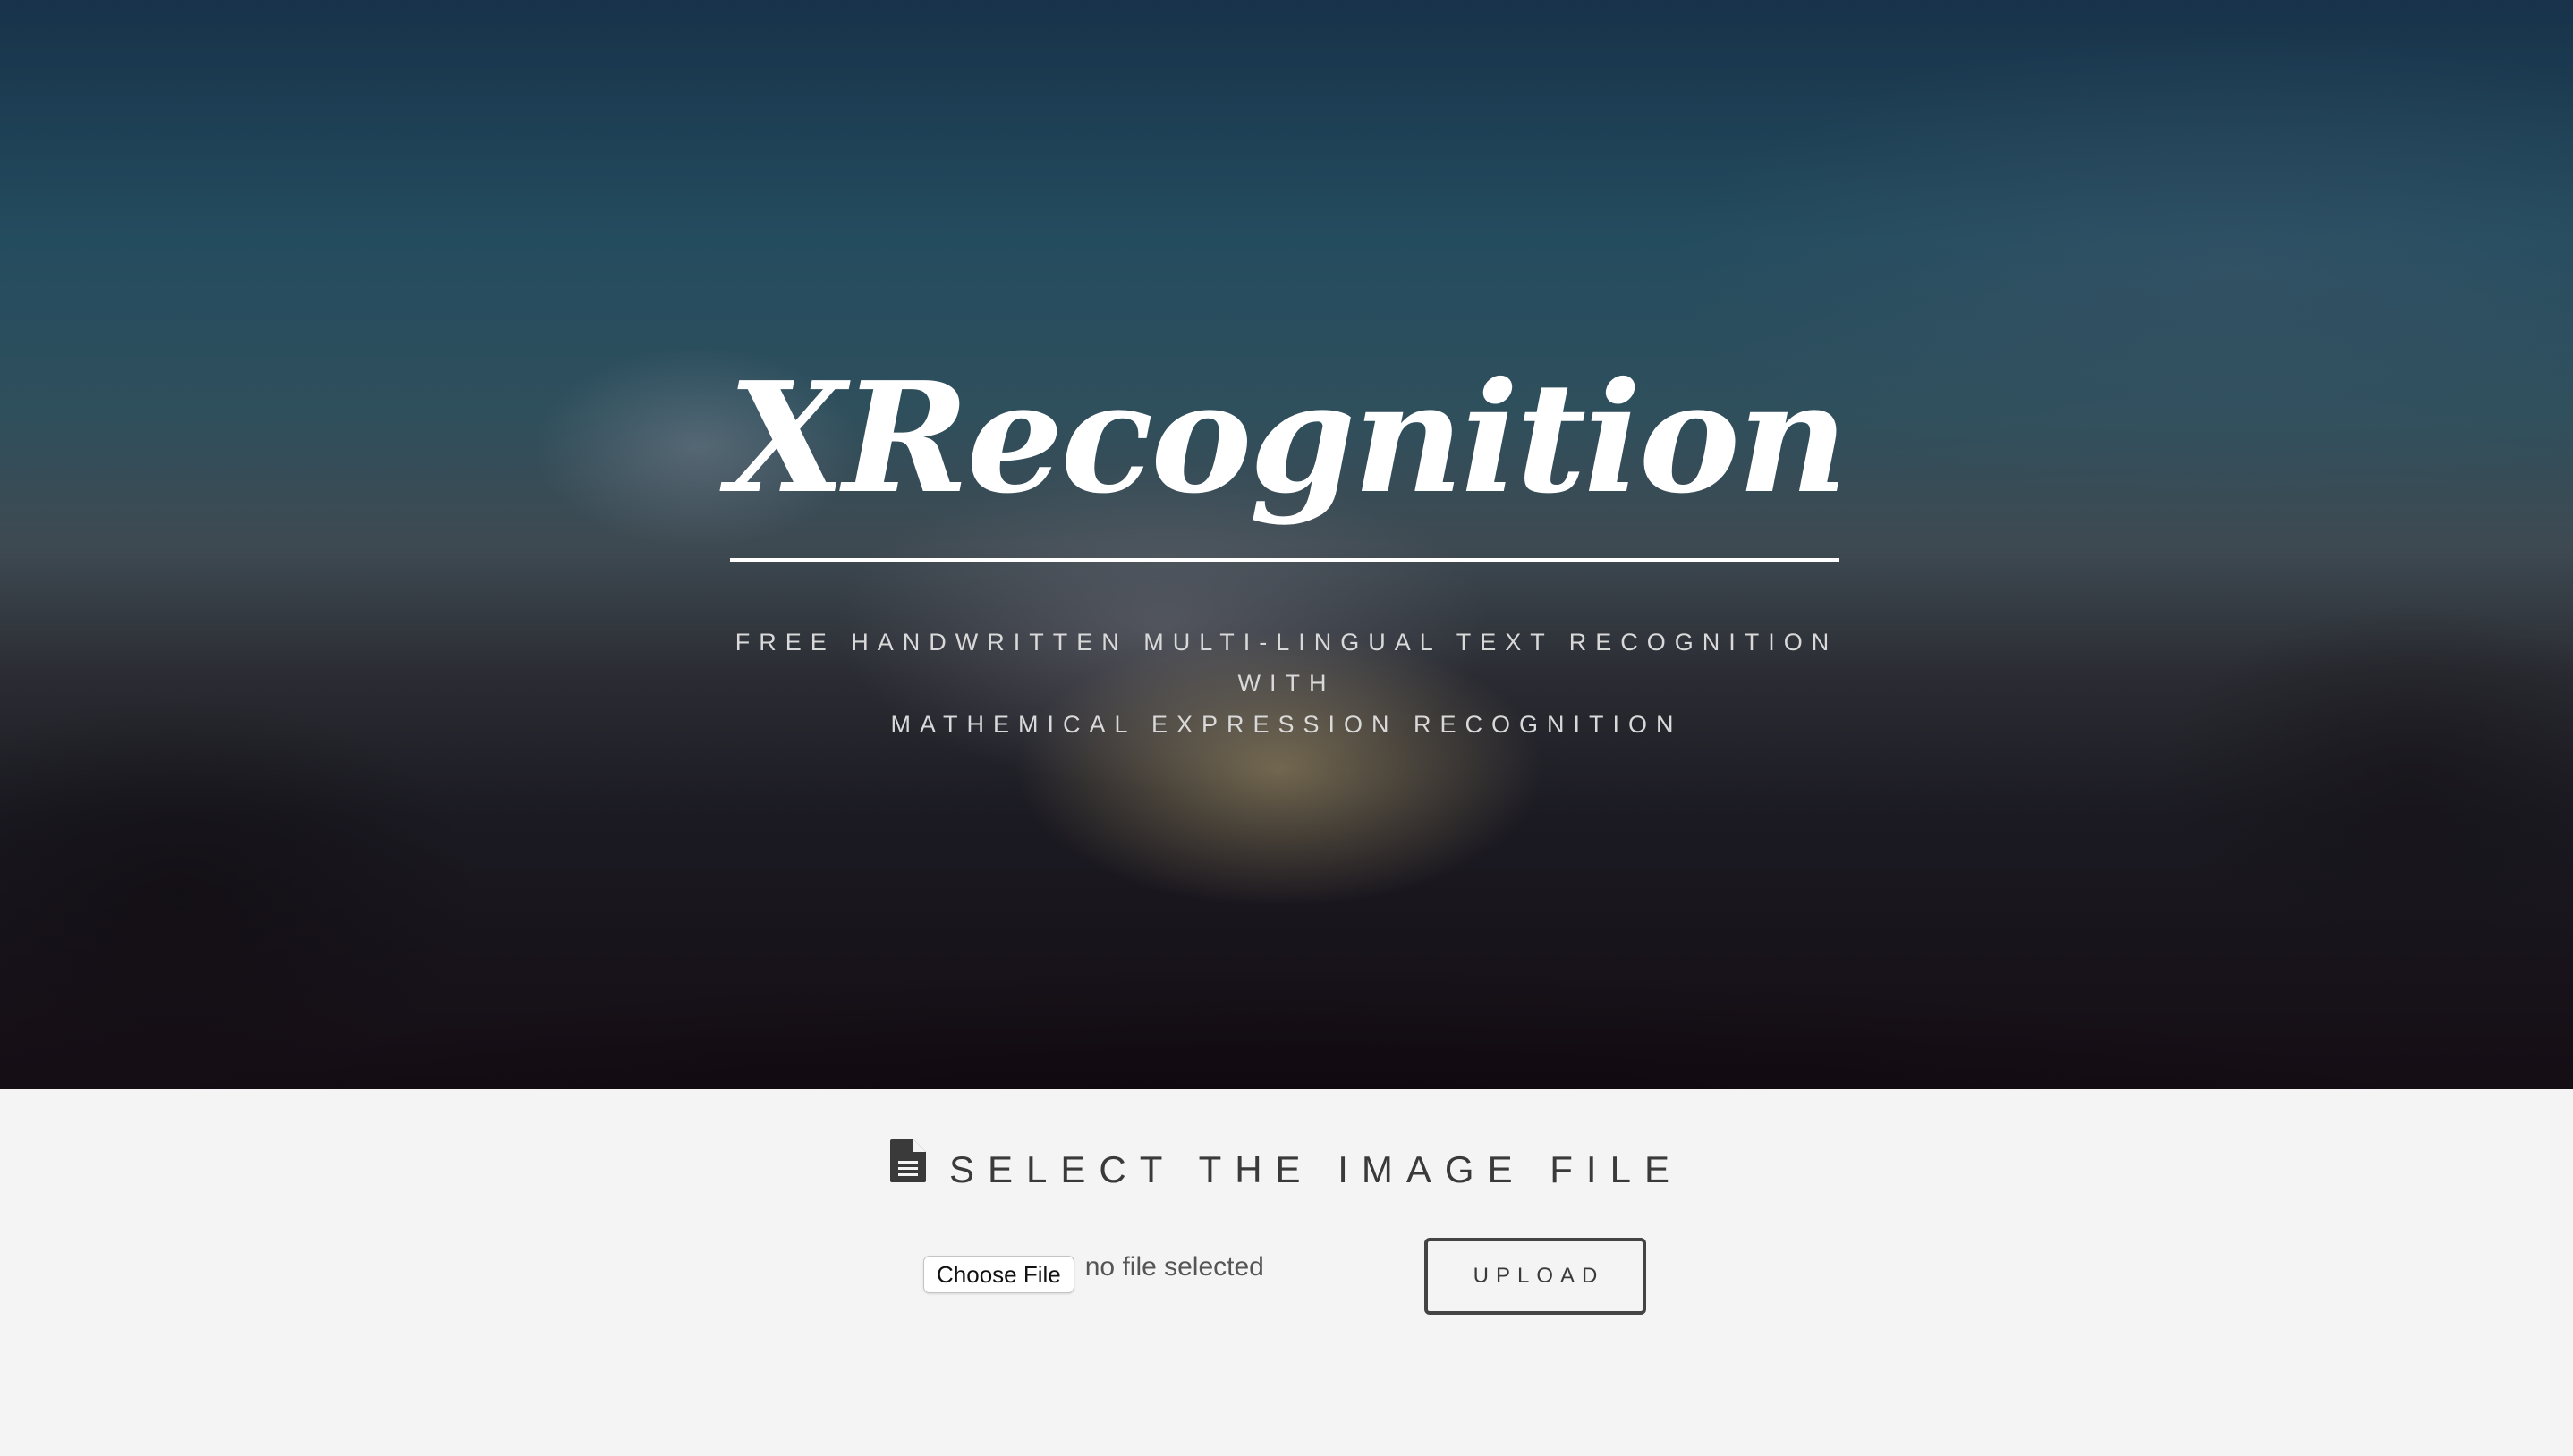  I want to click on select-file-heading: SELECT THE IMAGE FILE, so click(1286, 1169).